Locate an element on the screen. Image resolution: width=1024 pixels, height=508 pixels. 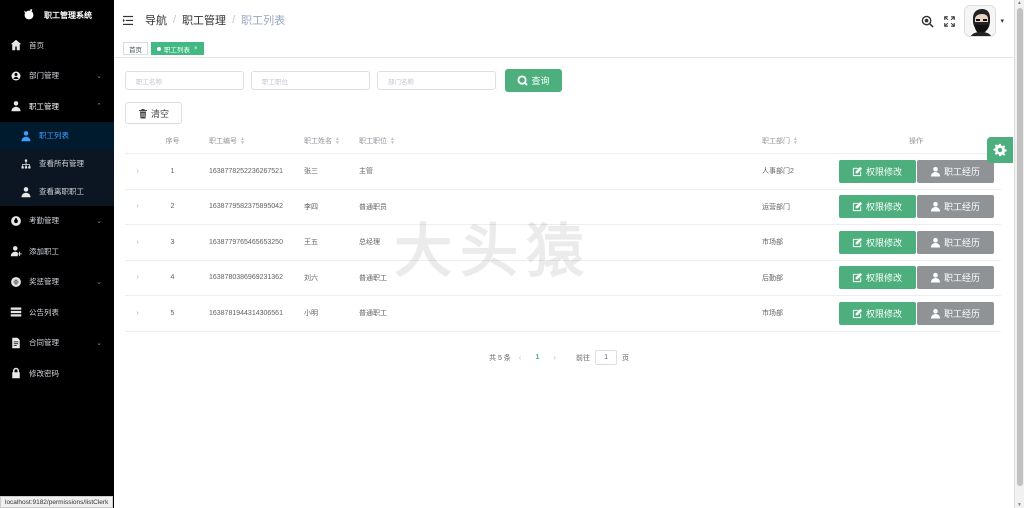
staff-position-input: 职工职位 is located at coordinates (310, 80).